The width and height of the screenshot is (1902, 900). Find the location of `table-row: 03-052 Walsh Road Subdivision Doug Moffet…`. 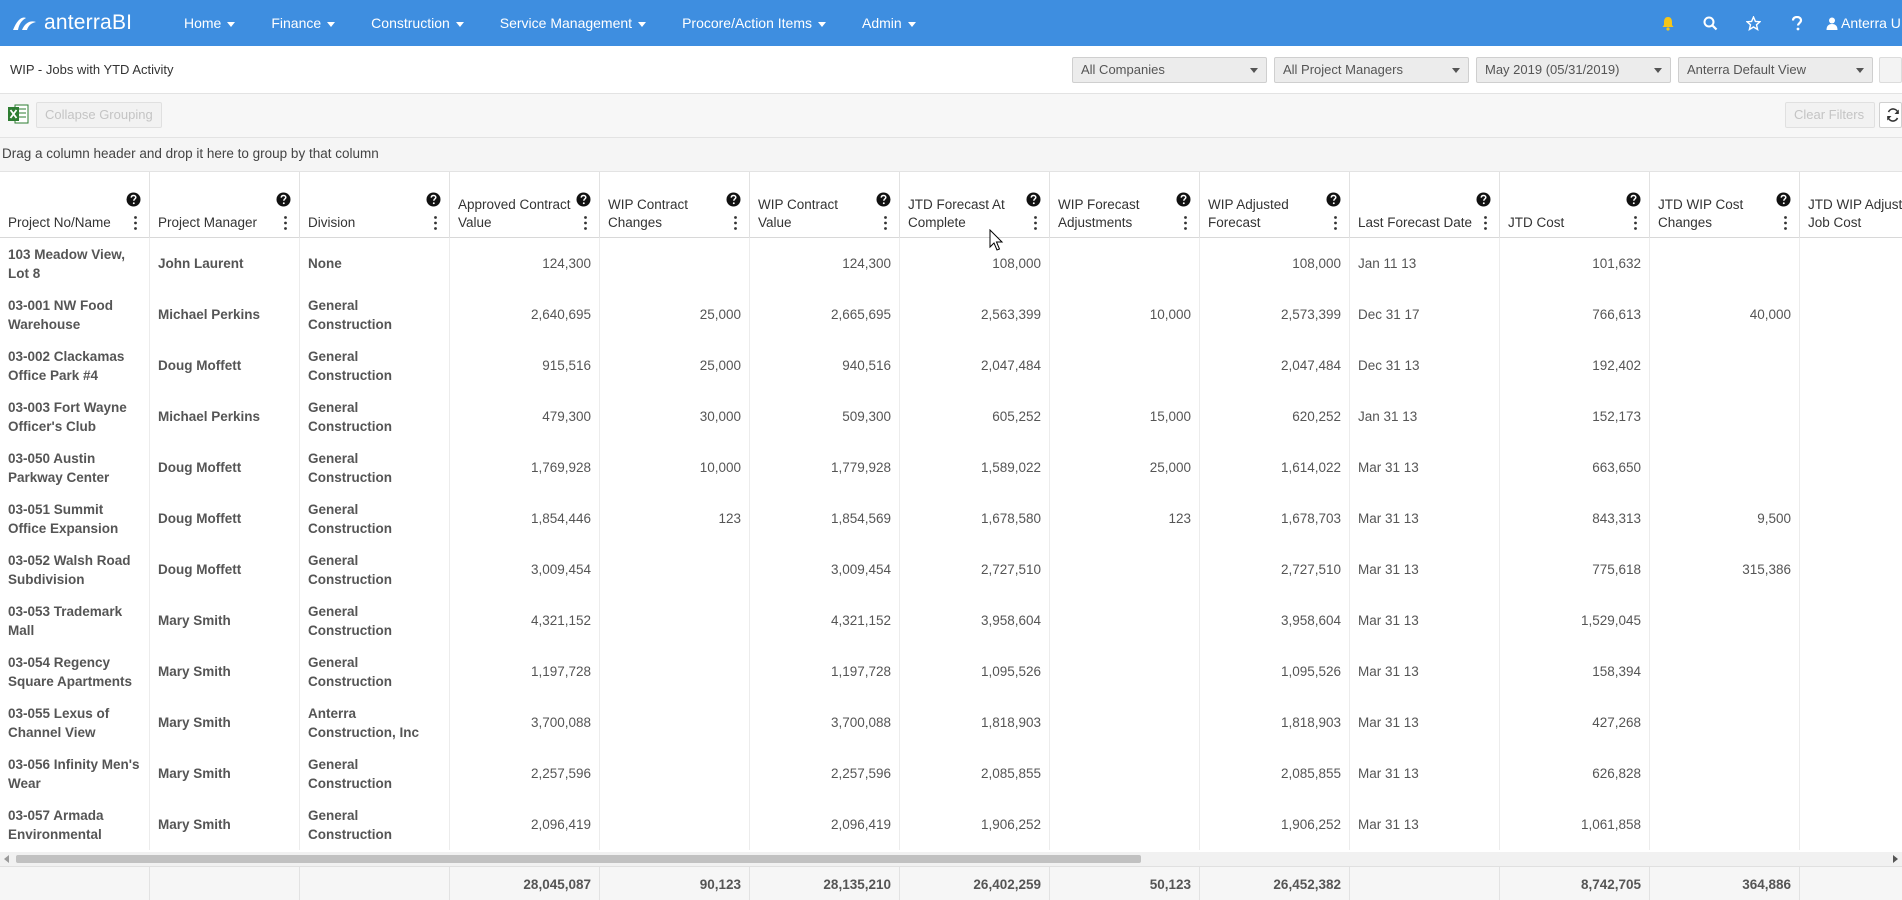

table-row: 03-052 Walsh Road Subdivision Doug Moffet… is located at coordinates (951, 569).